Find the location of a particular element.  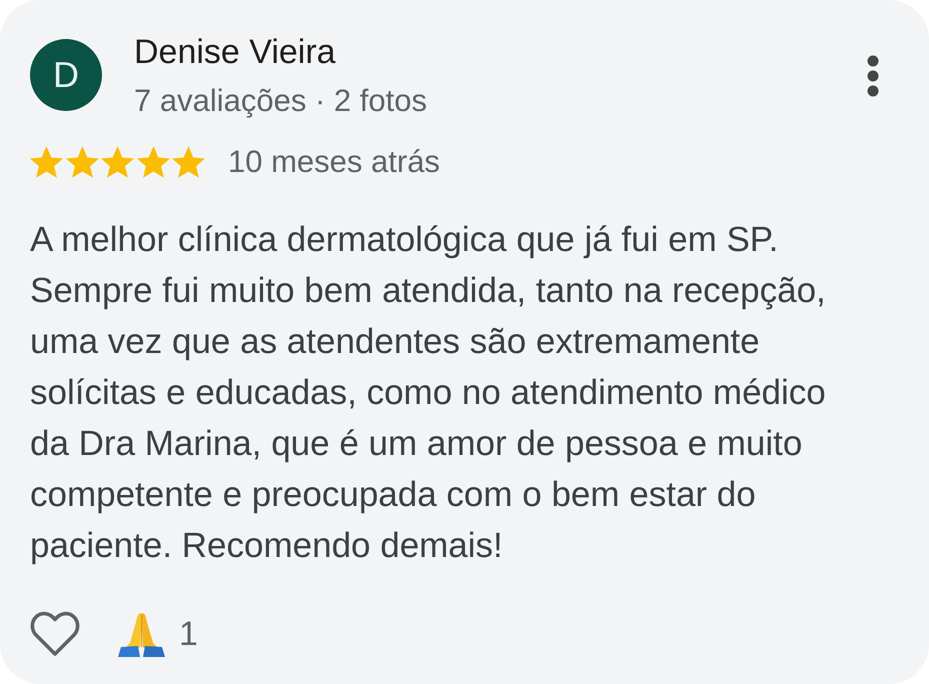

author-name: Denise Vieira is located at coordinates (235, 52).